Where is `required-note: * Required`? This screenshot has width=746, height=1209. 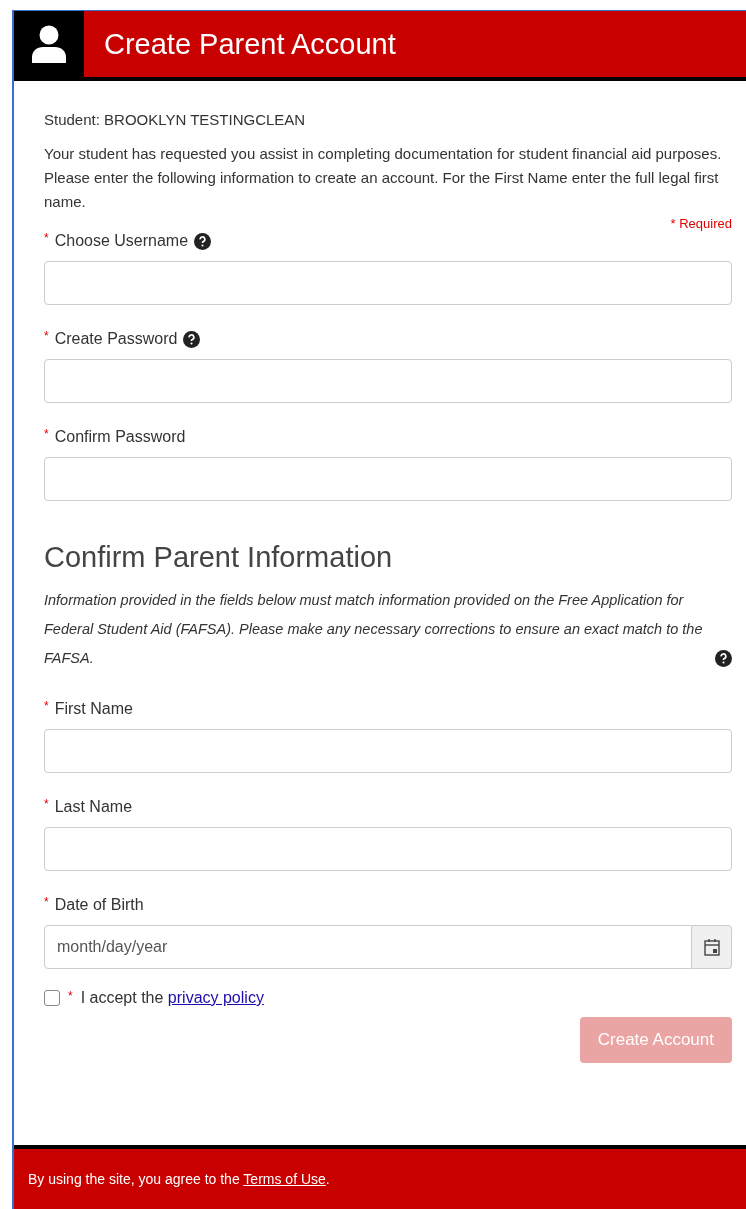
required-note: * Required is located at coordinates (701, 223).